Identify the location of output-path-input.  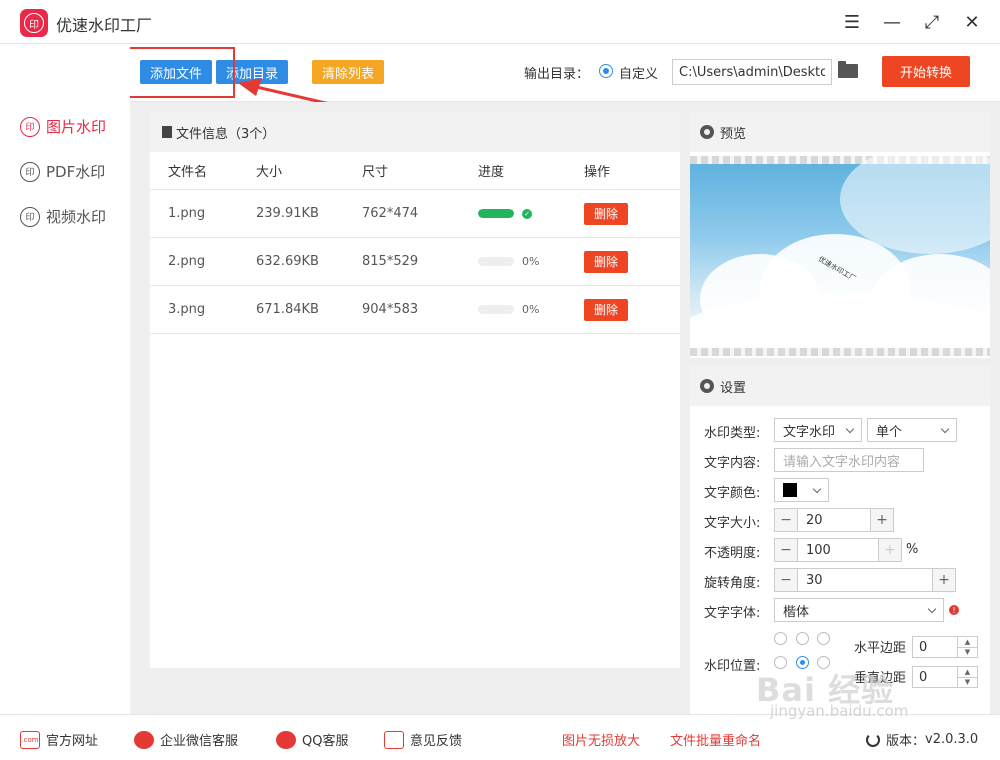
(752, 72).